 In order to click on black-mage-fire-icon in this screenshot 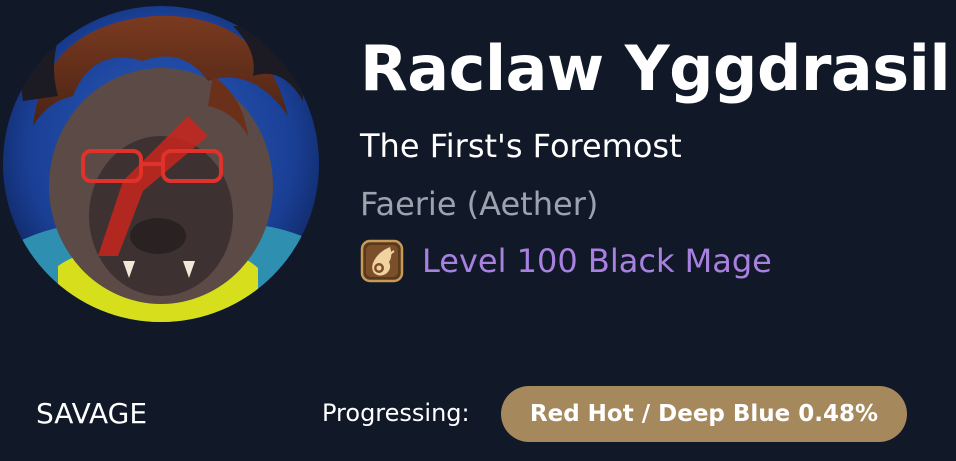, I will do `click(382, 261)`.